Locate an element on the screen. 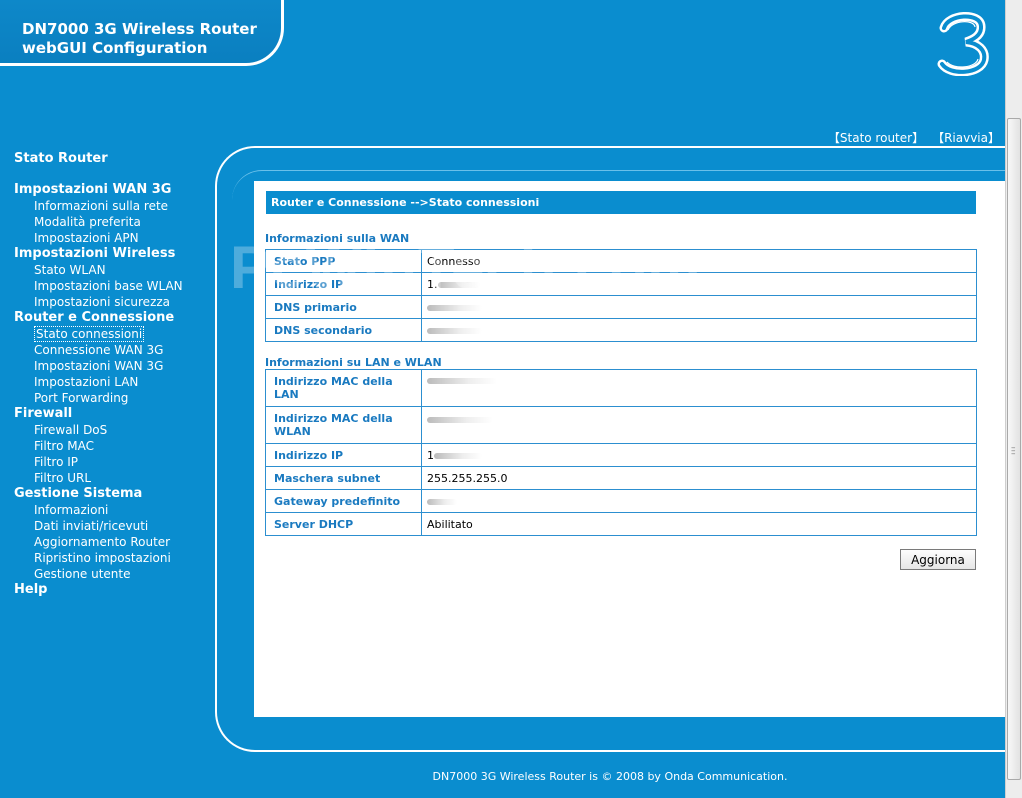  sidebar-item-informazioni: Informazioni is located at coordinates (114, 510).